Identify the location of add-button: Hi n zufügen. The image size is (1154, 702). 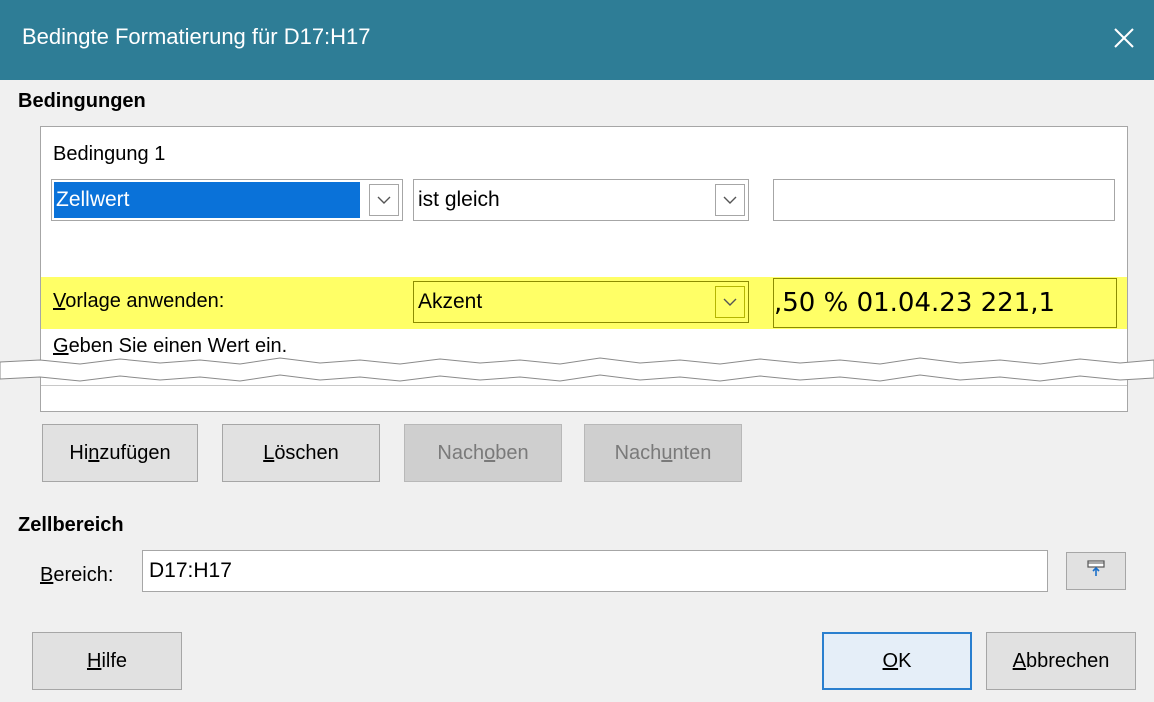
(120, 453).